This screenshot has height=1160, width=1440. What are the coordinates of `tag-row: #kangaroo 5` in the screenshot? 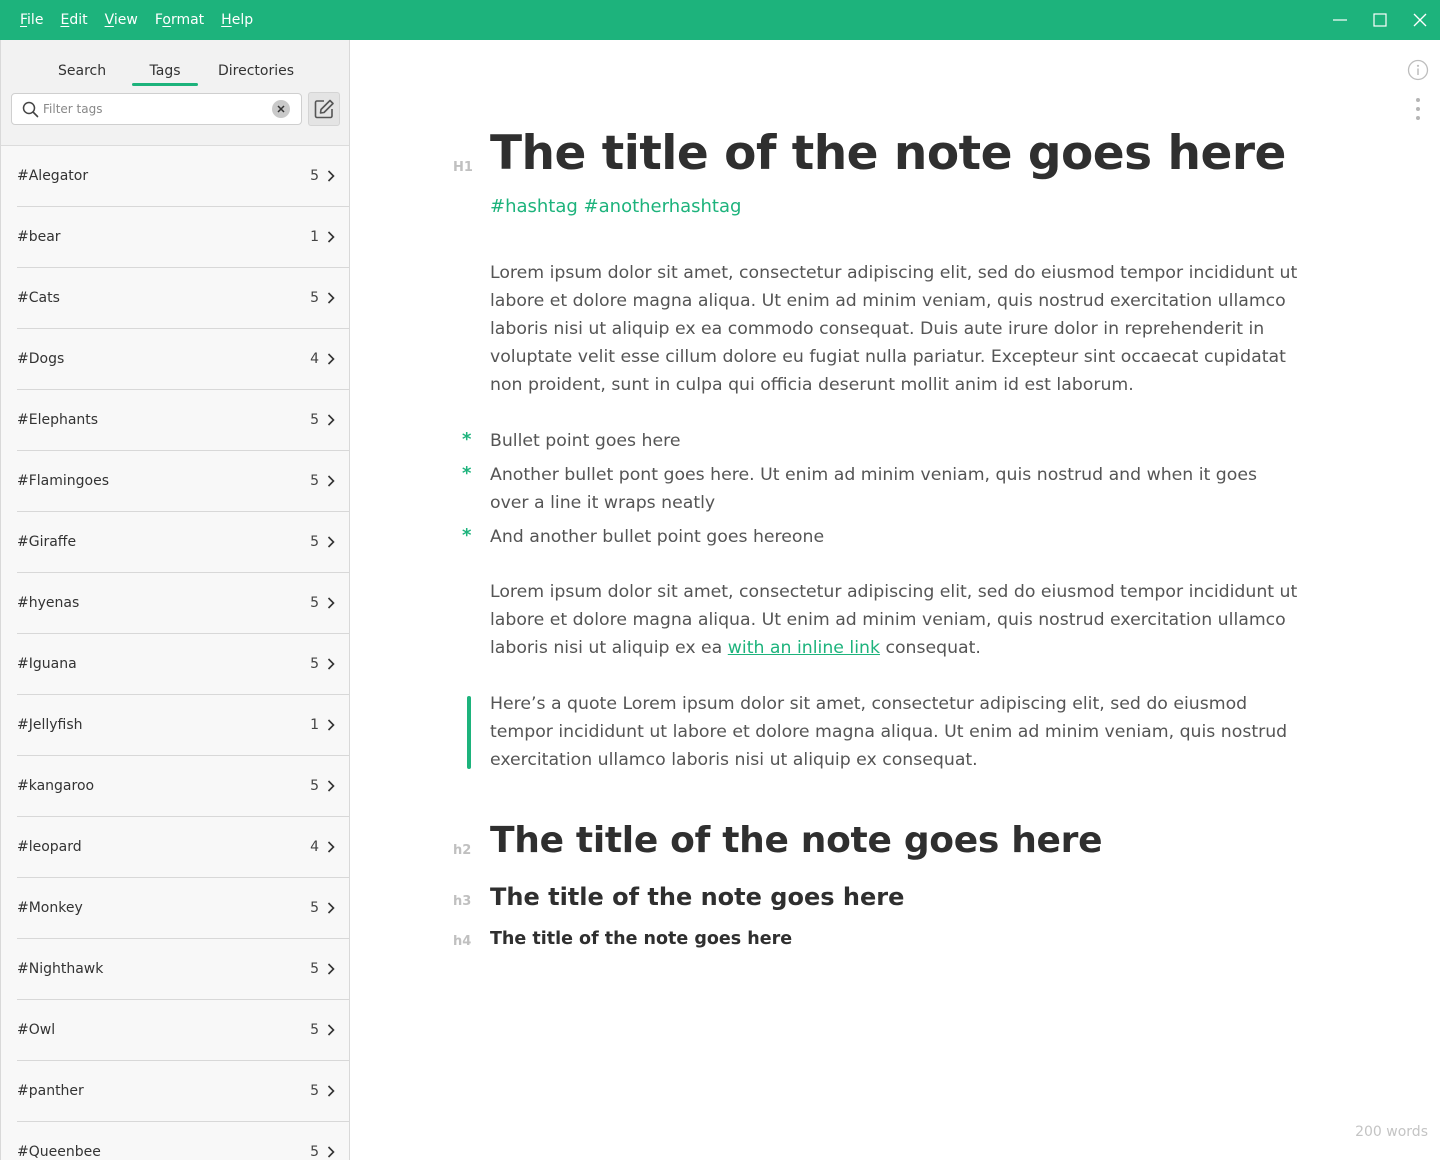 It's located at (183, 786).